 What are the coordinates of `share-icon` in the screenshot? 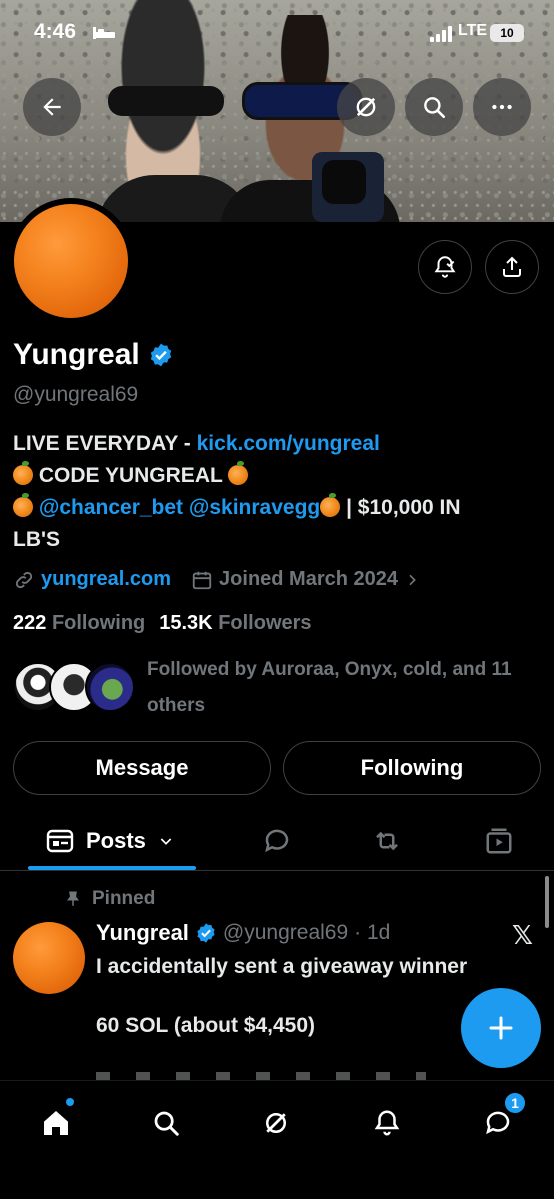 It's located at (512, 266).